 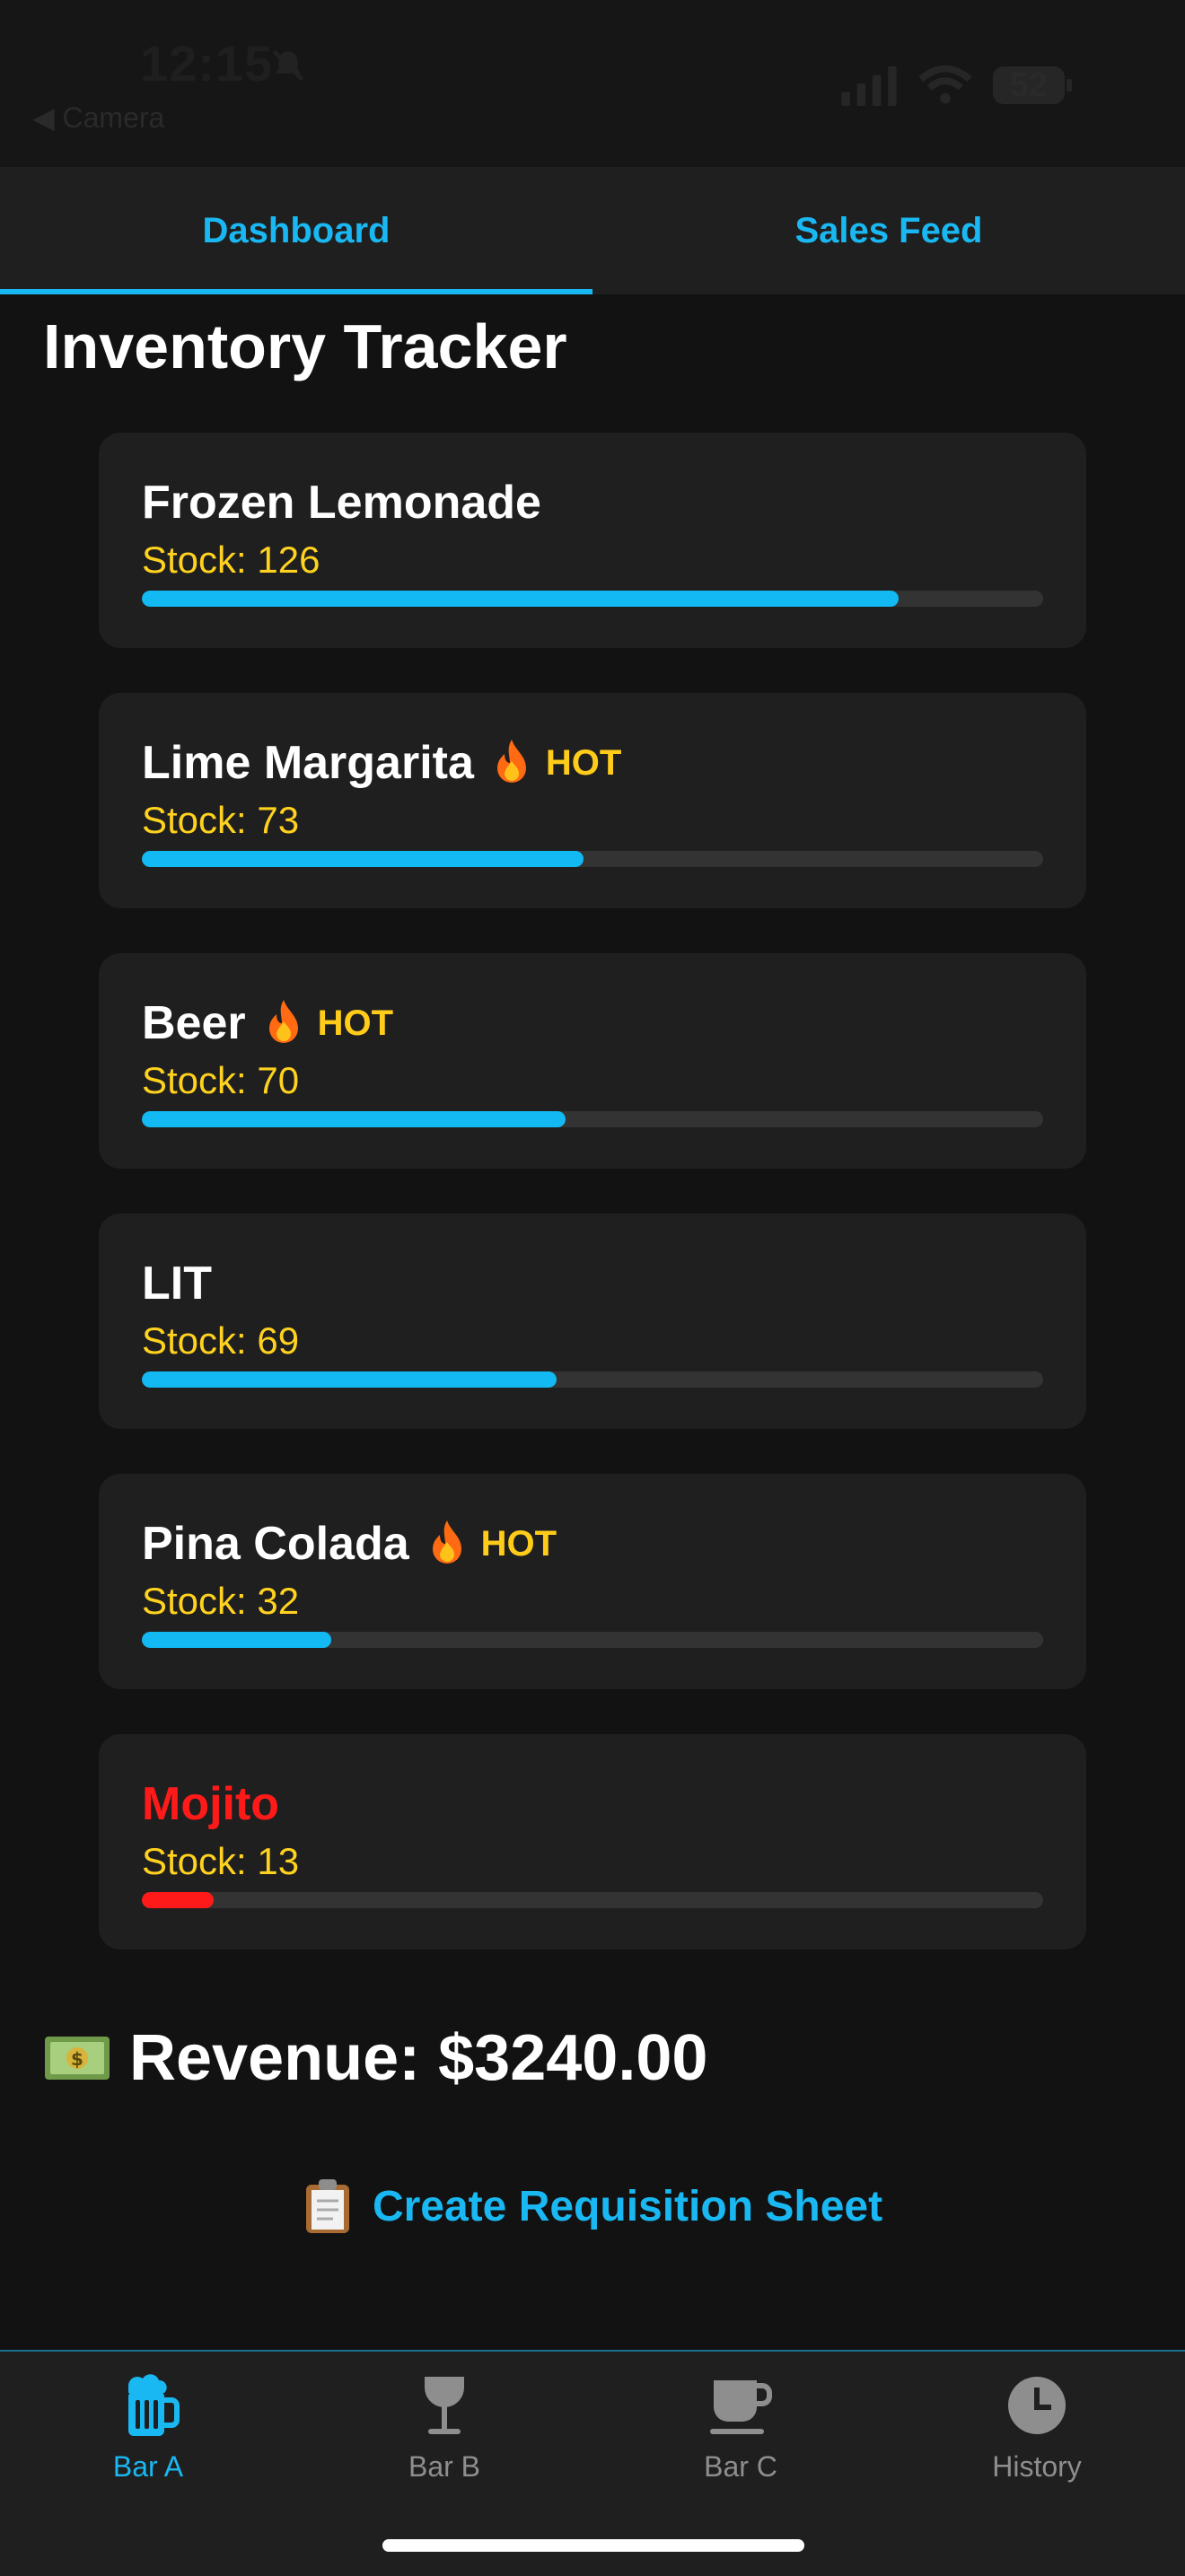 I want to click on inventory-card: Lime Margarita HOT Stock: 73, so click(x=592, y=800).